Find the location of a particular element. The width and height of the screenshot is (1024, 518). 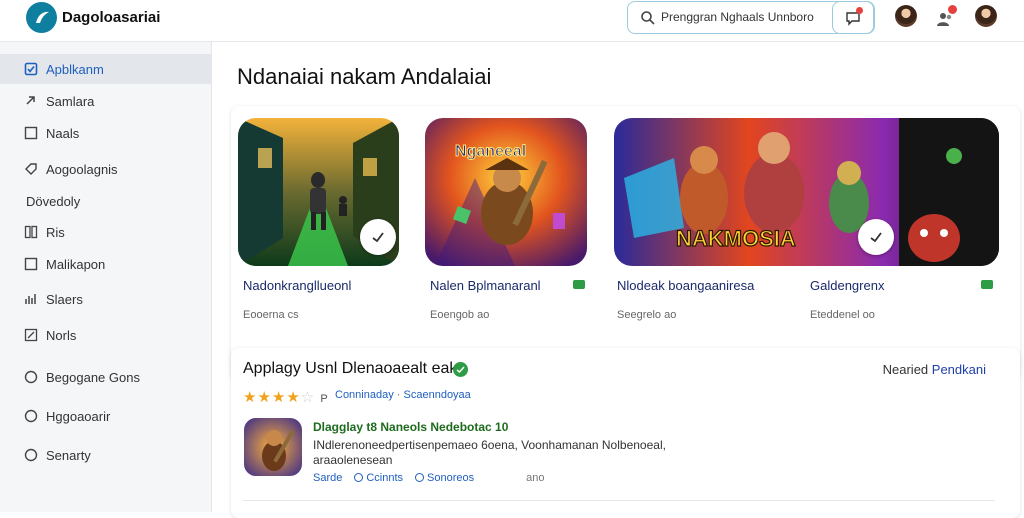

sidebar-item-ris: Ris is located at coordinates (105, 232).